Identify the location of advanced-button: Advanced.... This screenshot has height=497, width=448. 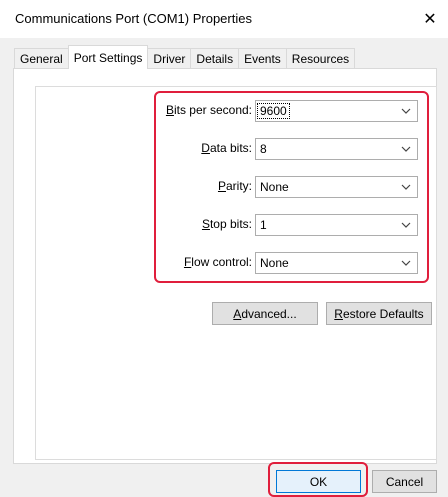
(265, 313).